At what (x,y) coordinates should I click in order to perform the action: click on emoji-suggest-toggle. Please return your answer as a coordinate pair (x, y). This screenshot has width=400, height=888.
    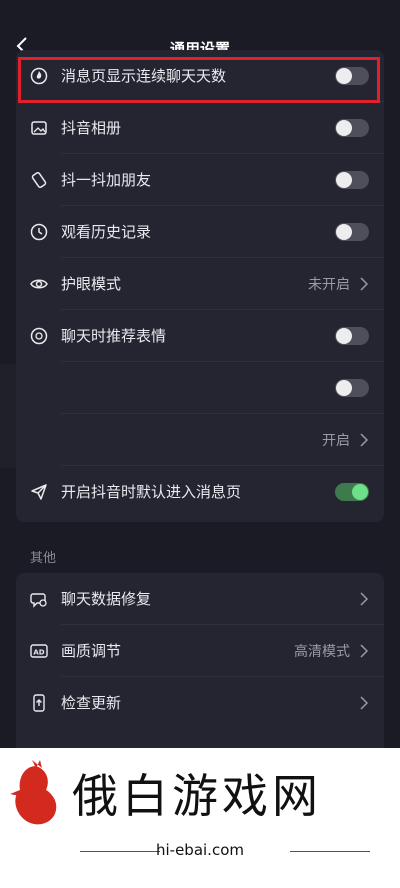
    Looking at the image, I should click on (352, 336).